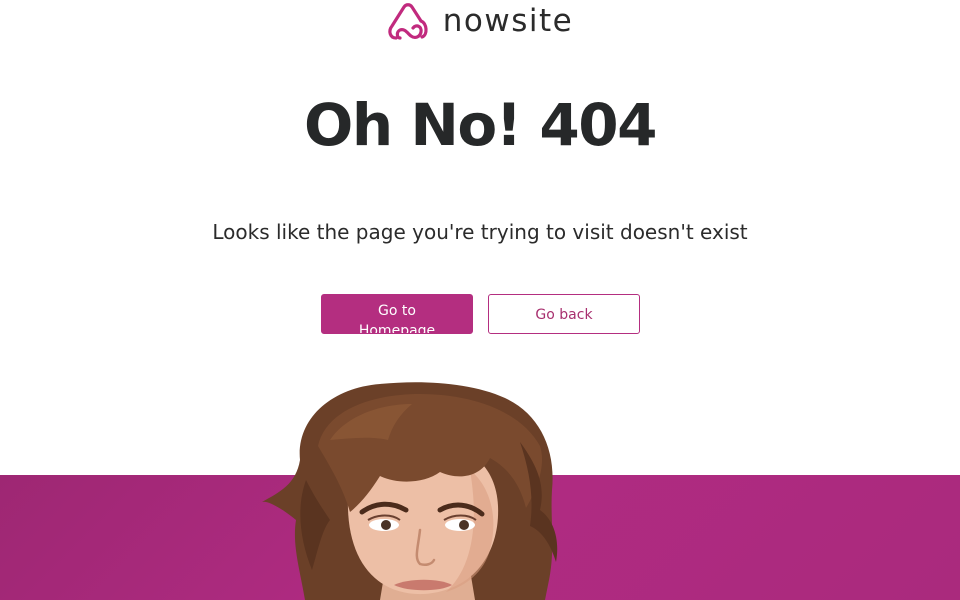  Describe the element at coordinates (397, 314) in the screenshot. I see `go-to-homepage-button: Go to Homepage` at that location.